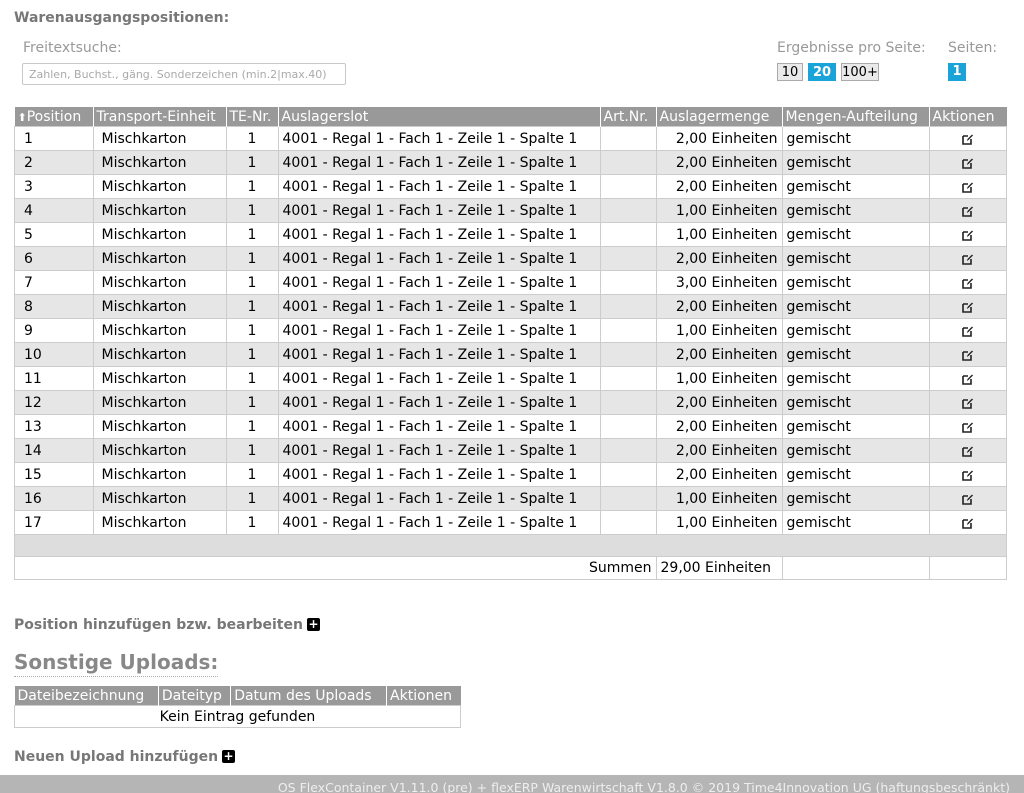  I want to click on col-auslagermenge: Auslagermenge, so click(718, 117).